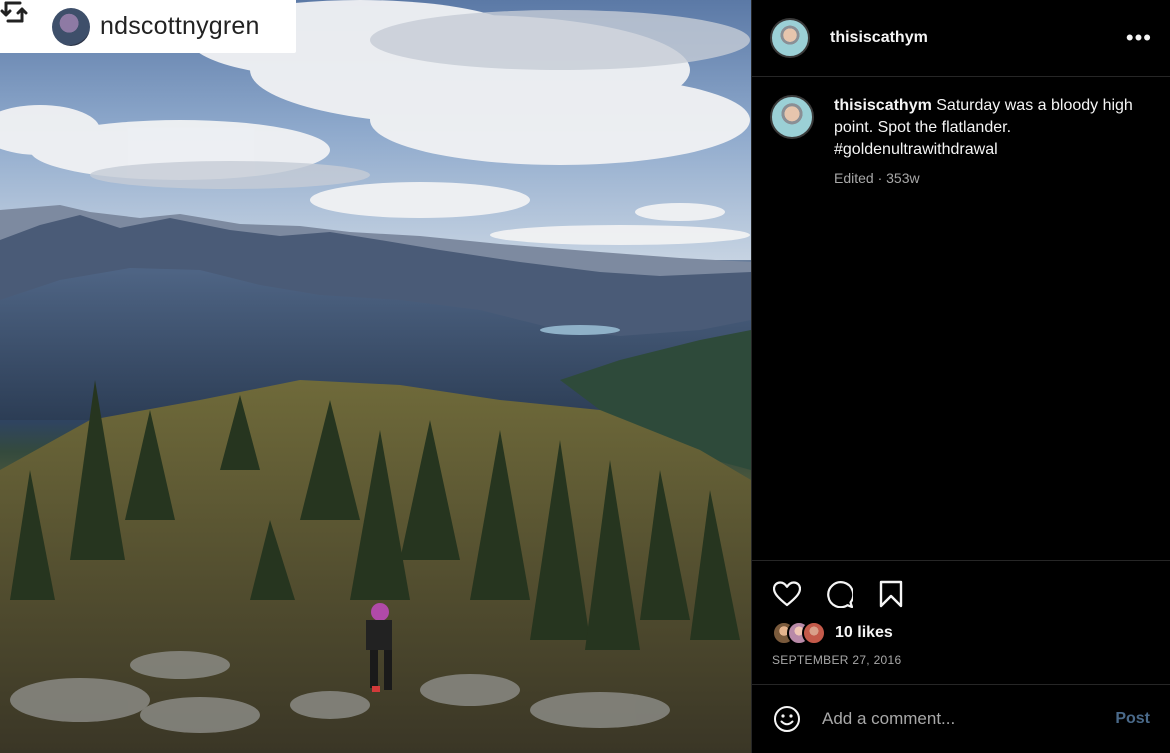 The height and width of the screenshot is (753, 1170). What do you see at coordinates (961, 594) in the screenshot?
I see `action-row` at bounding box center [961, 594].